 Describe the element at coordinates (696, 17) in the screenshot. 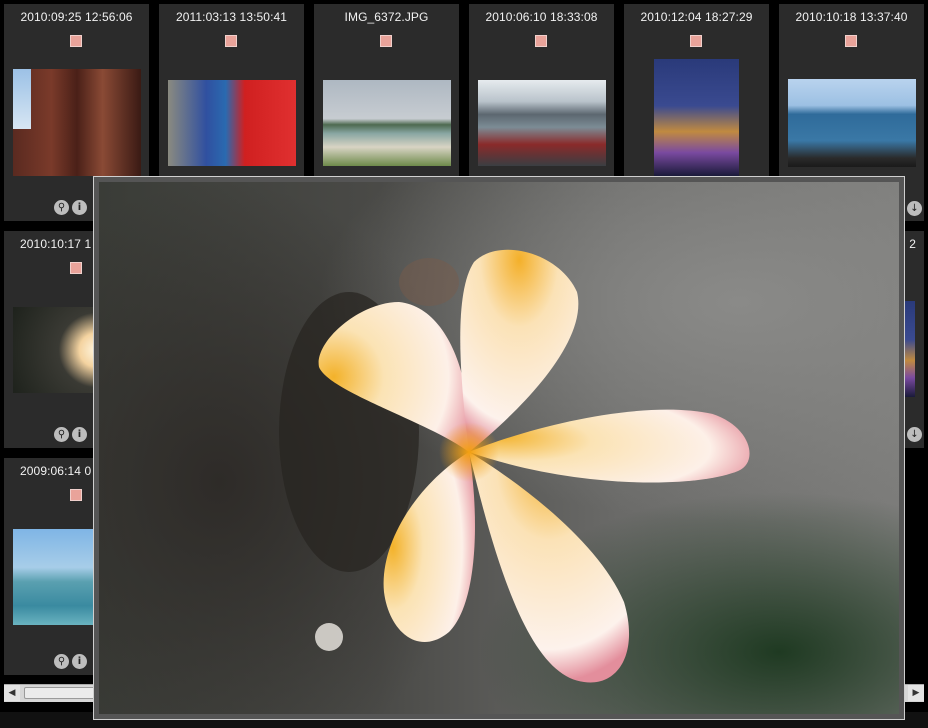

I see `photo-timestamp: 2010:12:04 18:27:29` at that location.